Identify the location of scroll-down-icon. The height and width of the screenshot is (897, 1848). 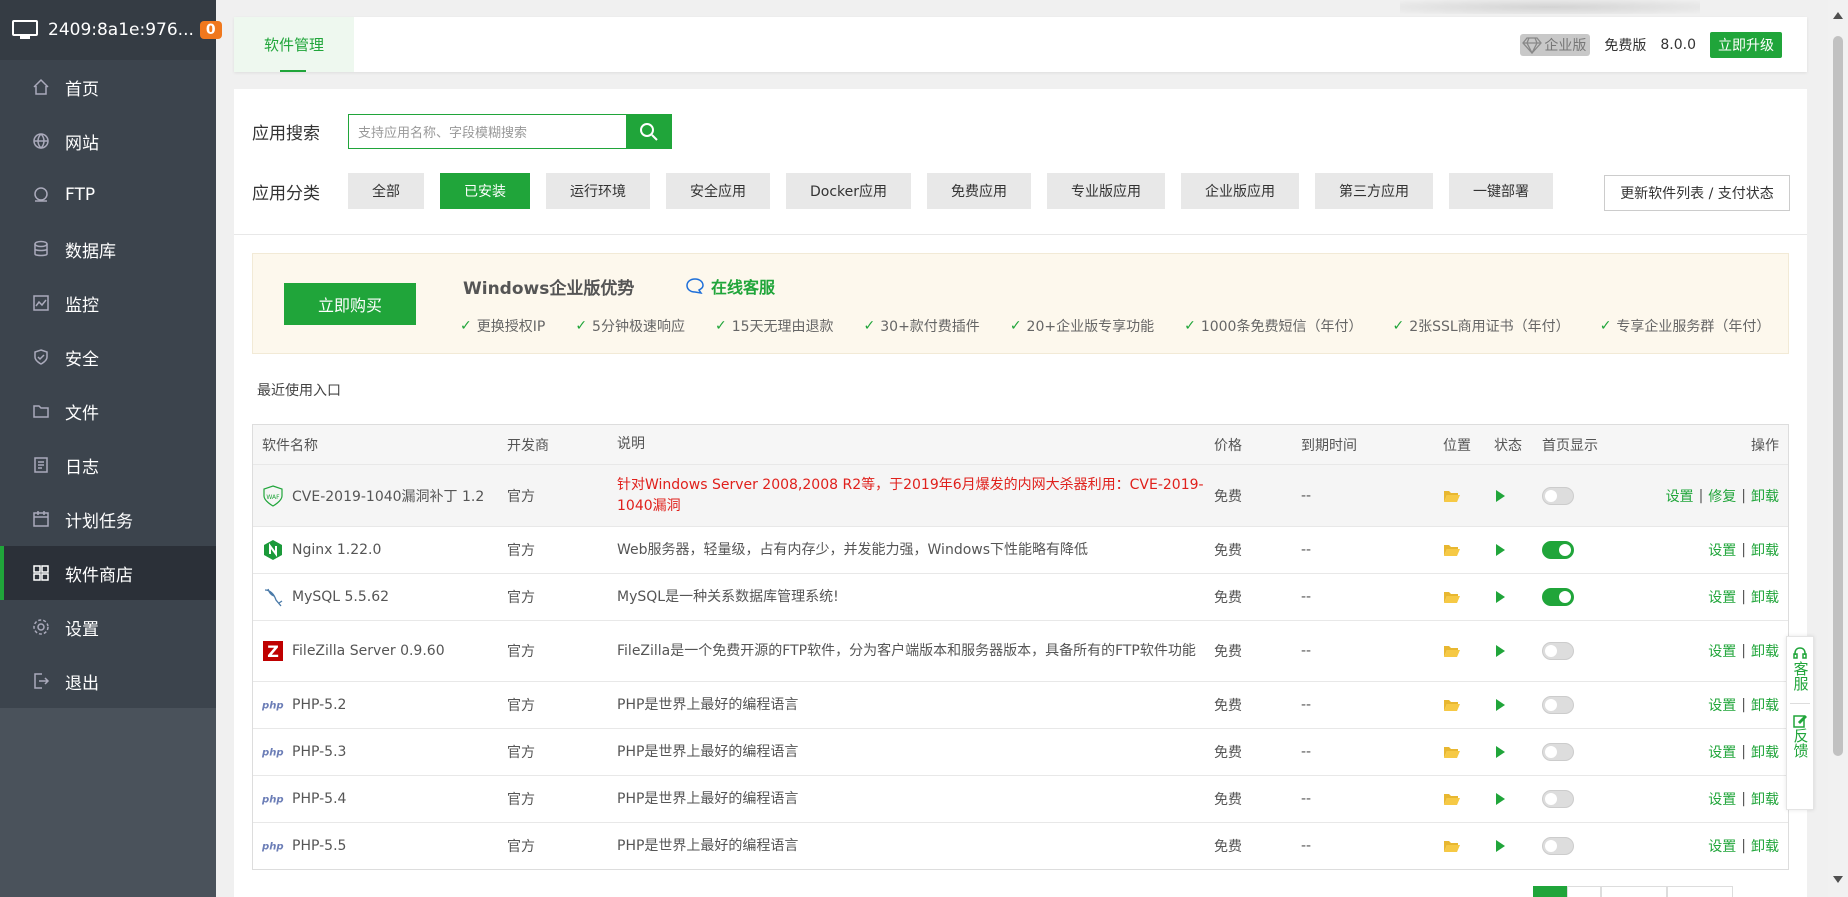
(1838, 879).